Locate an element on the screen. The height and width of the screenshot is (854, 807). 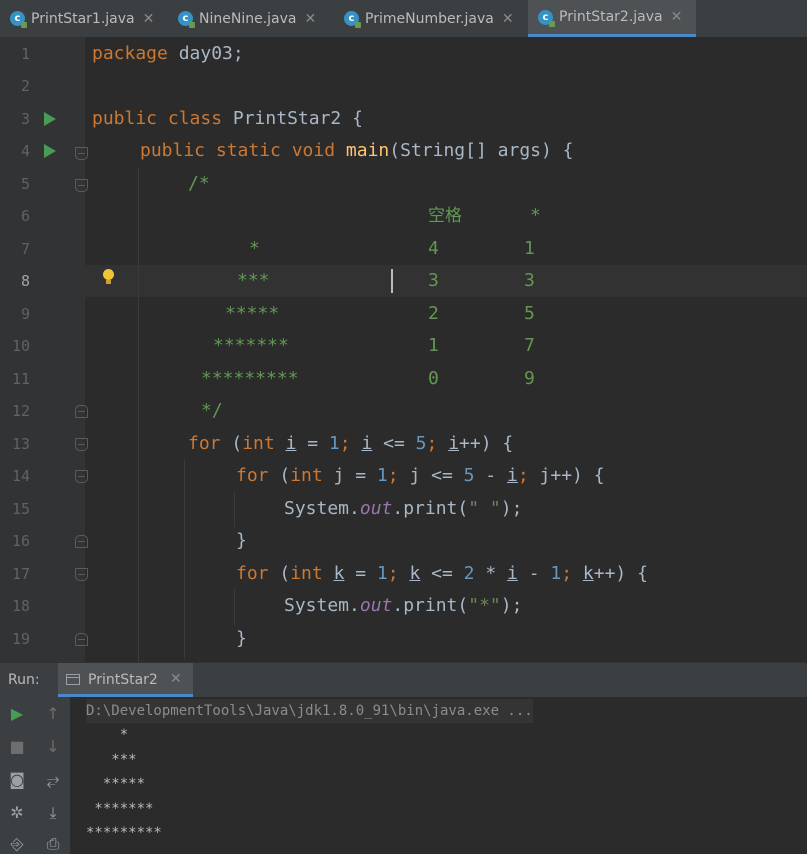
code-line-13: for (int i = 1; i <= 5; i++) { is located at coordinates (351, 443).